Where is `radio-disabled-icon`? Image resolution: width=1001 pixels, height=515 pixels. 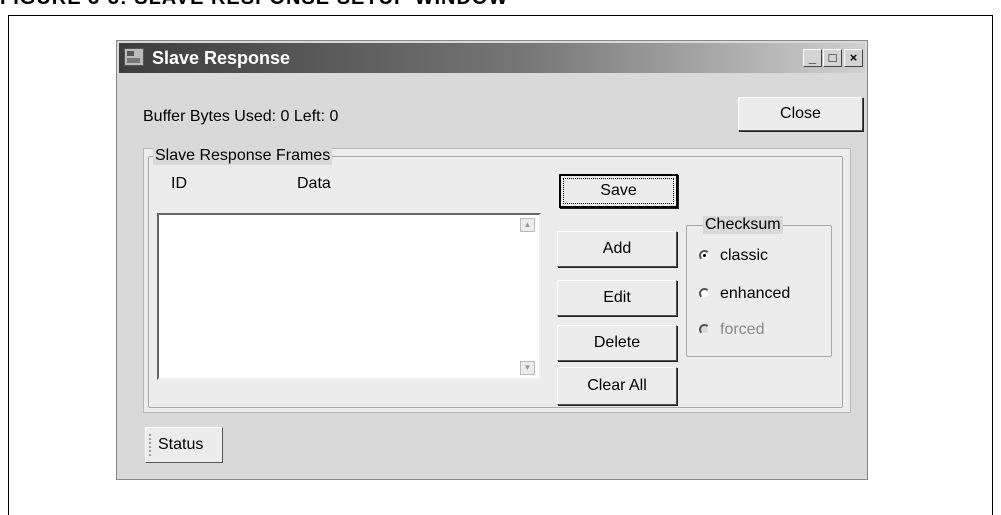 radio-disabled-icon is located at coordinates (704, 329).